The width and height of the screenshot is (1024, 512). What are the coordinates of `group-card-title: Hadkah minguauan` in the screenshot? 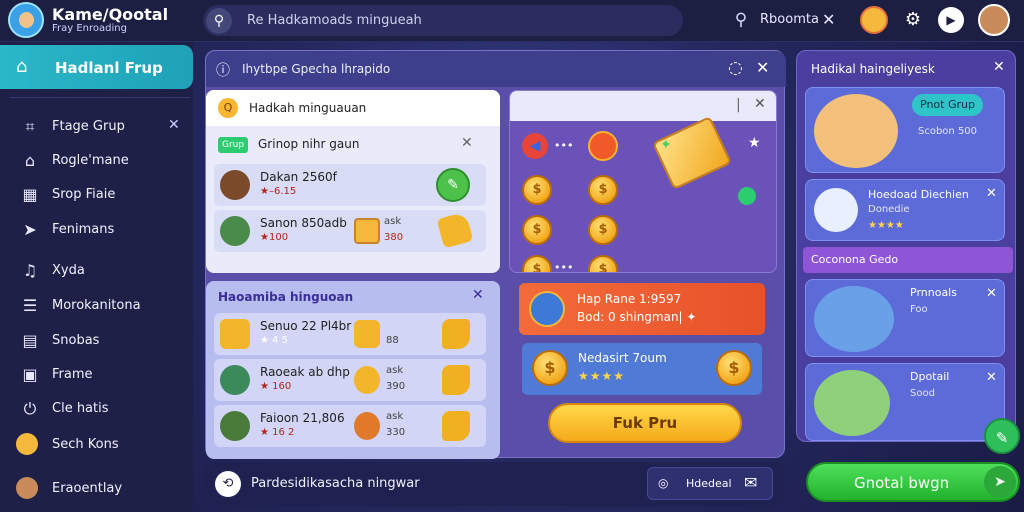 It's located at (308, 108).